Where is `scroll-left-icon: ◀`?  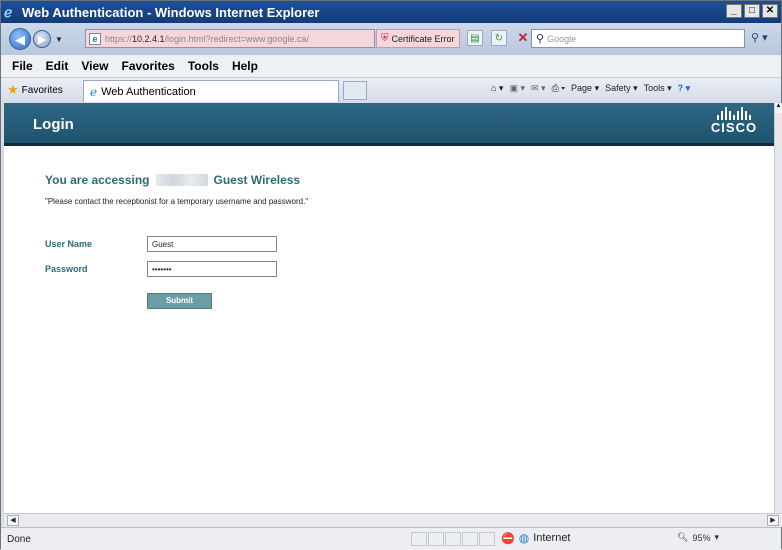
scroll-left-icon: ◀ is located at coordinates (13, 520).